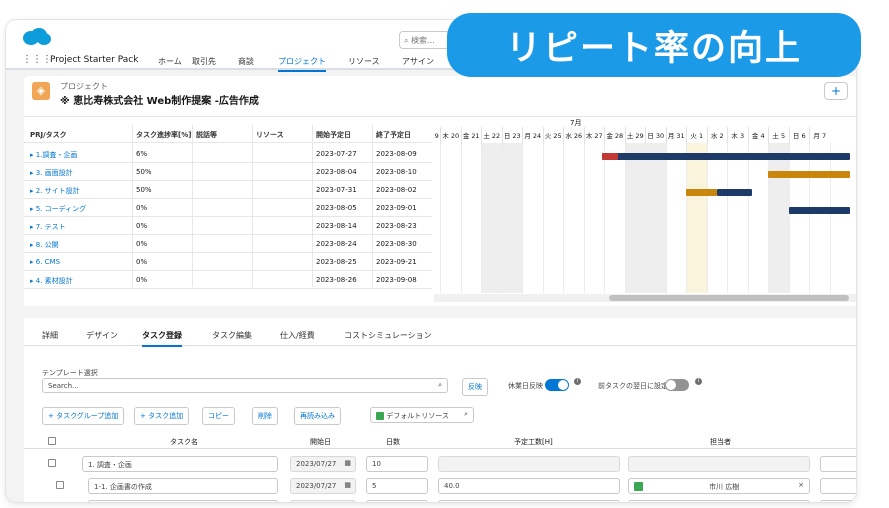  I want to click on day-label: 日 23, so click(512, 136).